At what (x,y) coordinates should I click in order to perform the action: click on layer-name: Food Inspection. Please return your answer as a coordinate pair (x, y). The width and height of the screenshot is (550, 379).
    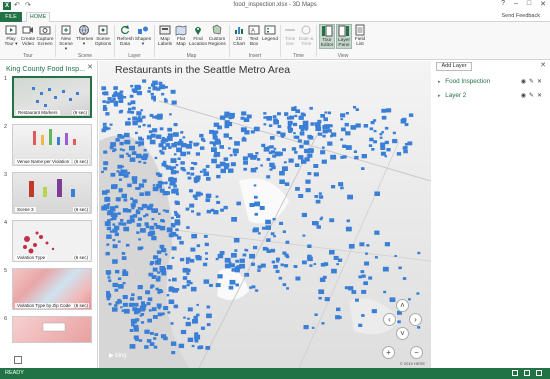
    Looking at the image, I should click on (467, 81).